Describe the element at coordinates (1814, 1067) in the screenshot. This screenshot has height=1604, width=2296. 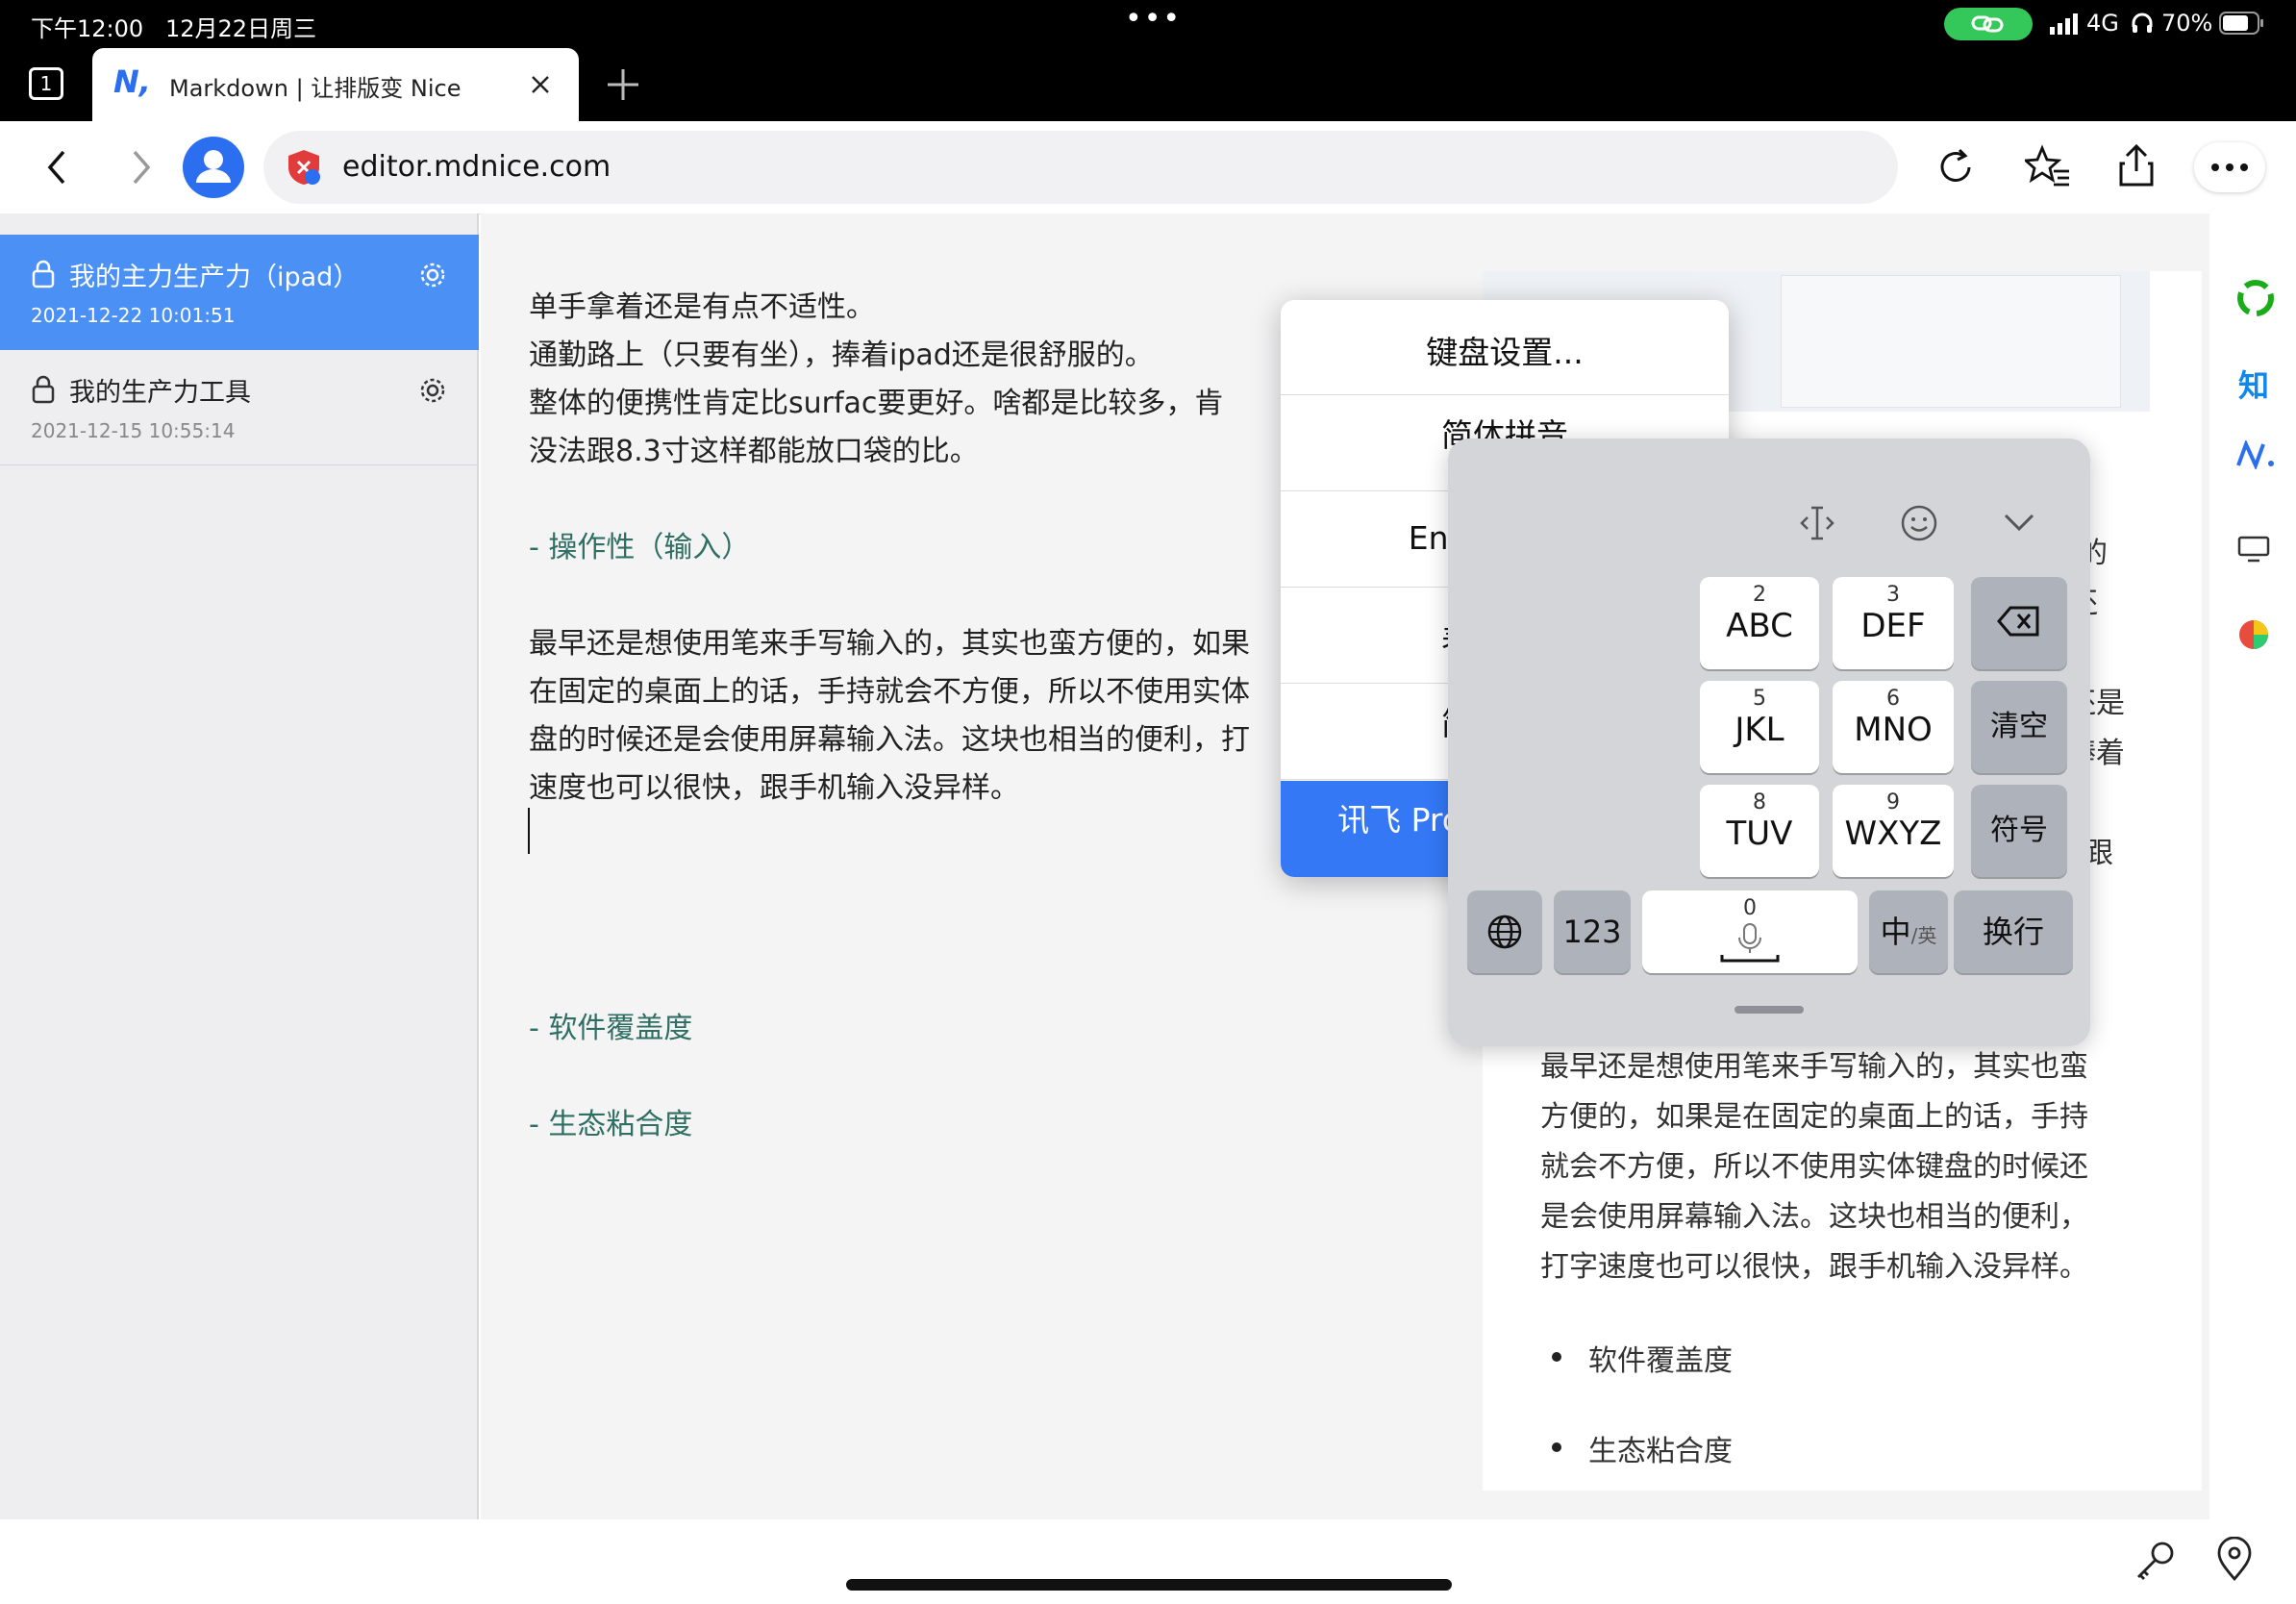
I see `preview-line: 最早还是想使用笔来手写输入的，其实也蛮` at that location.